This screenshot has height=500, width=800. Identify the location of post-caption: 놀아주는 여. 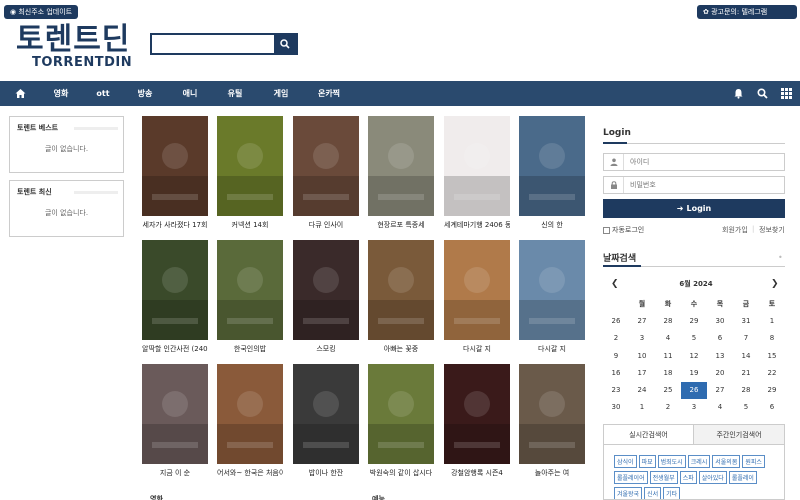
(552, 473).